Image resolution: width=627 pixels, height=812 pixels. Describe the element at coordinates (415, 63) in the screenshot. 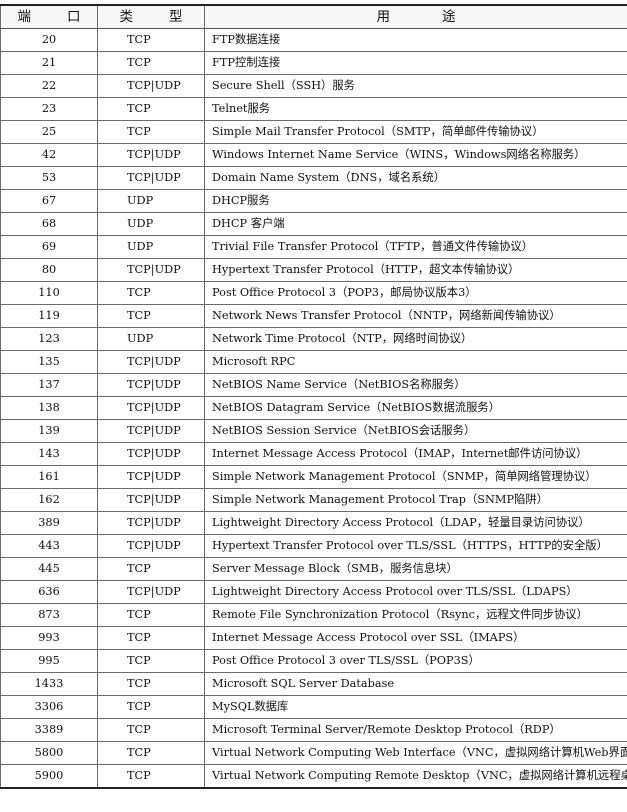

I see `usage-description-cell: FTP控制连接` at that location.